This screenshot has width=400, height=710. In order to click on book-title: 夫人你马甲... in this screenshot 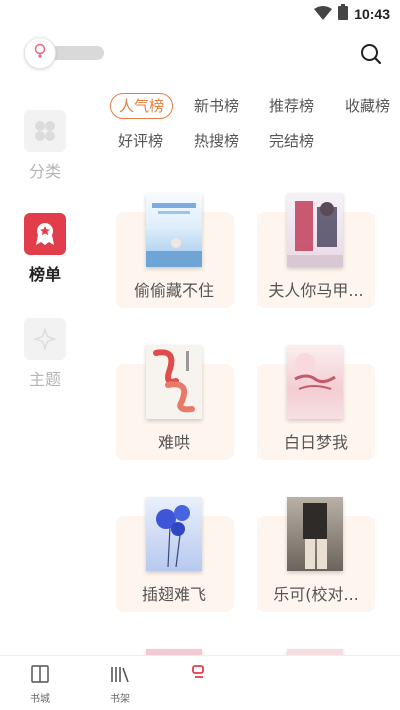, I will do `click(316, 290)`.